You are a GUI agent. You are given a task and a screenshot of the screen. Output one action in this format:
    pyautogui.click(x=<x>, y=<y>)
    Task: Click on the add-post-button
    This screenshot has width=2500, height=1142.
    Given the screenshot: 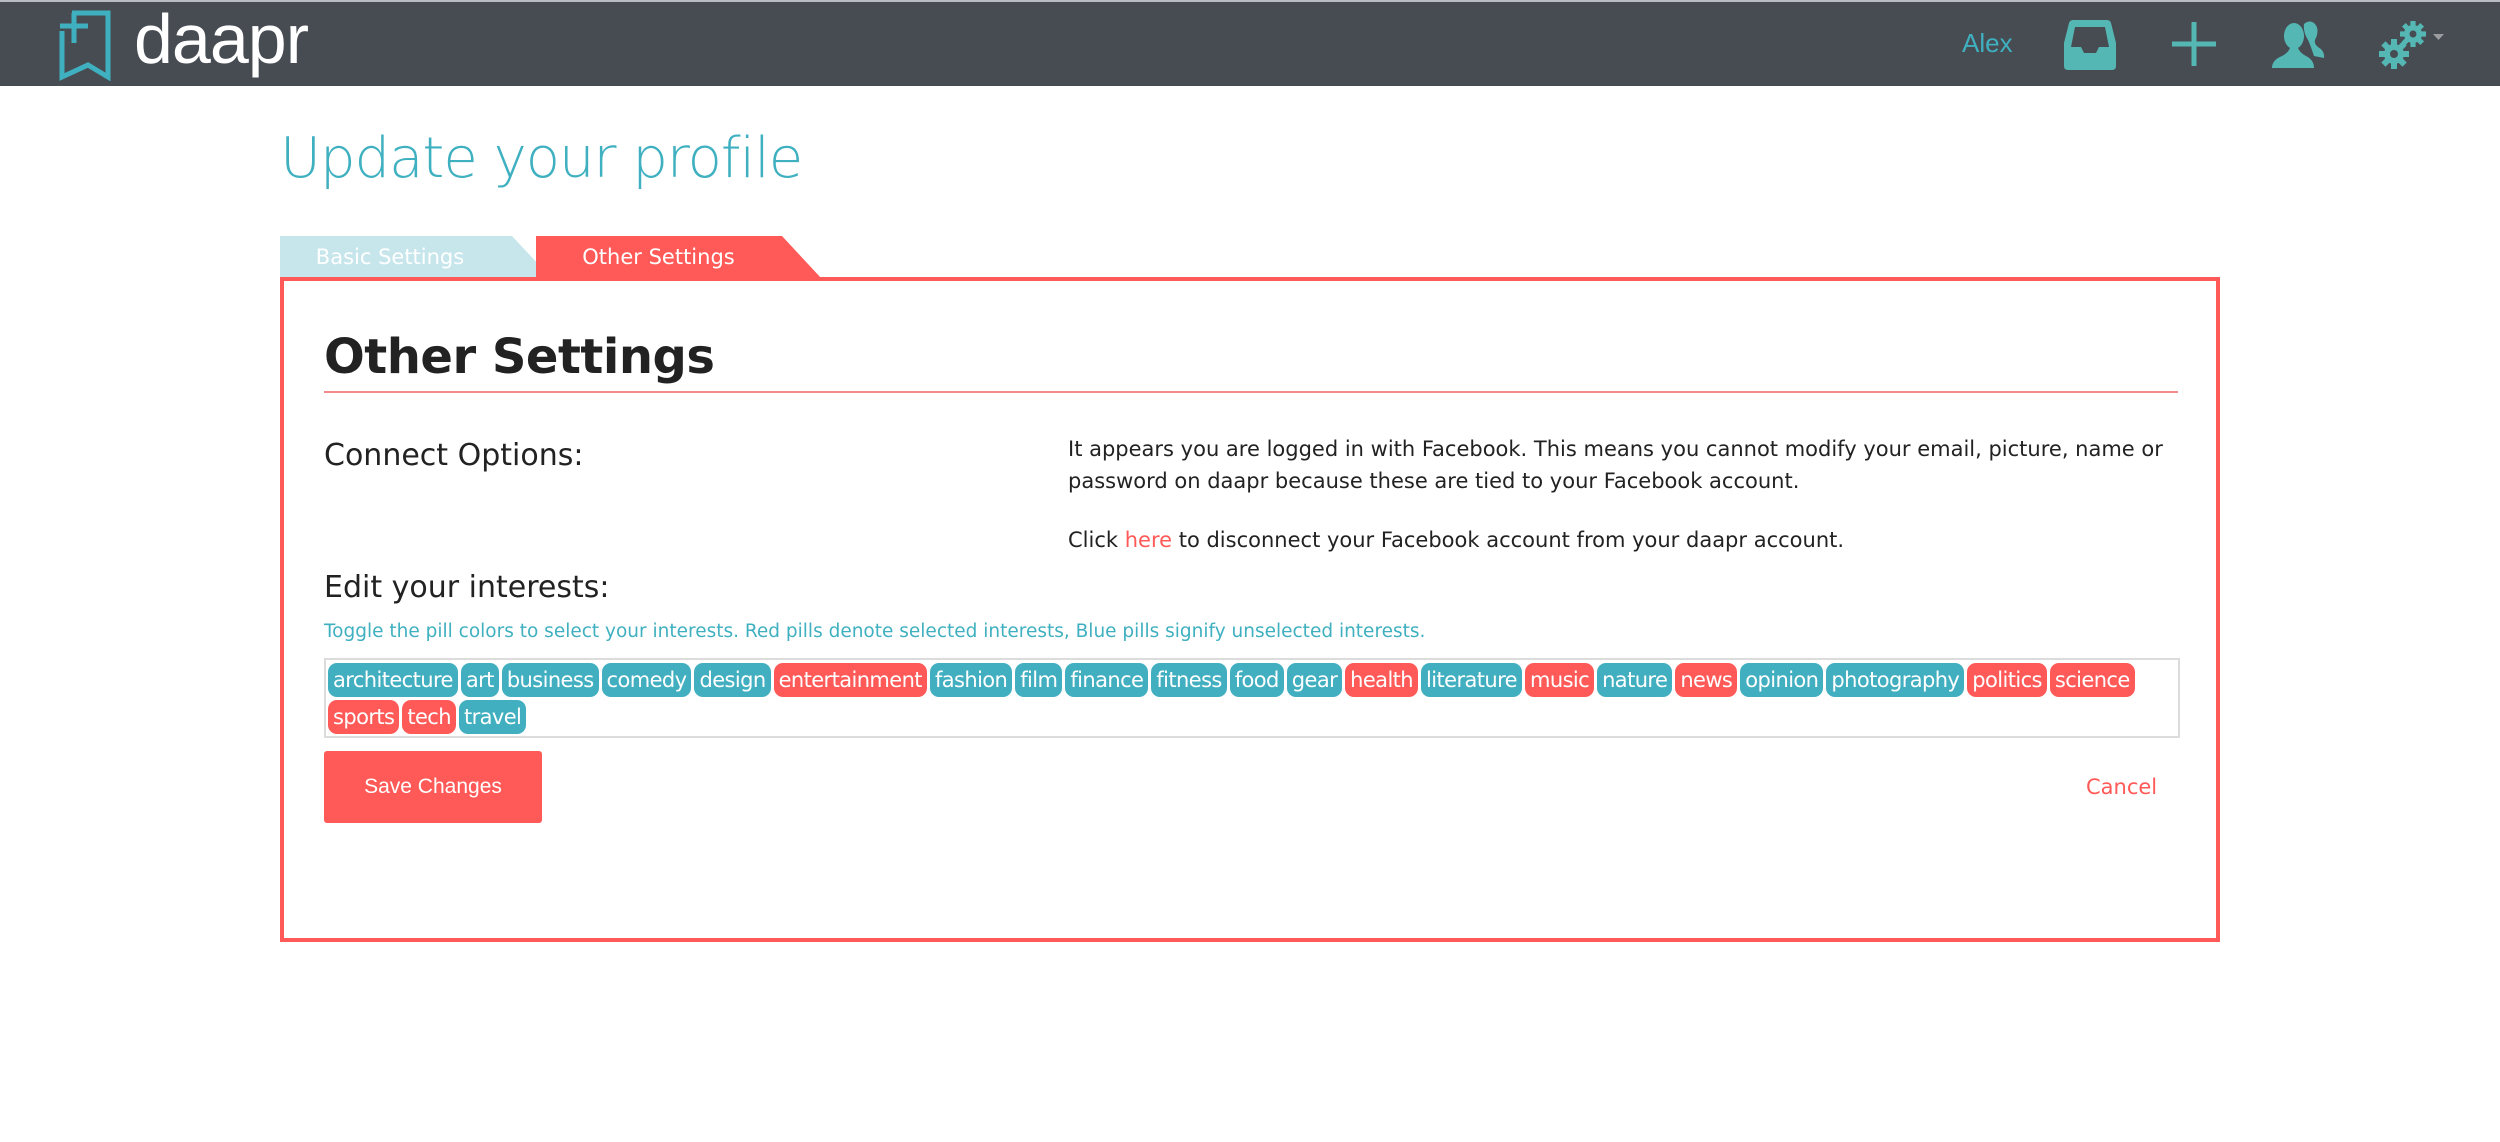 What is the action you would take?
    pyautogui.click(x=2194, y=44)
    